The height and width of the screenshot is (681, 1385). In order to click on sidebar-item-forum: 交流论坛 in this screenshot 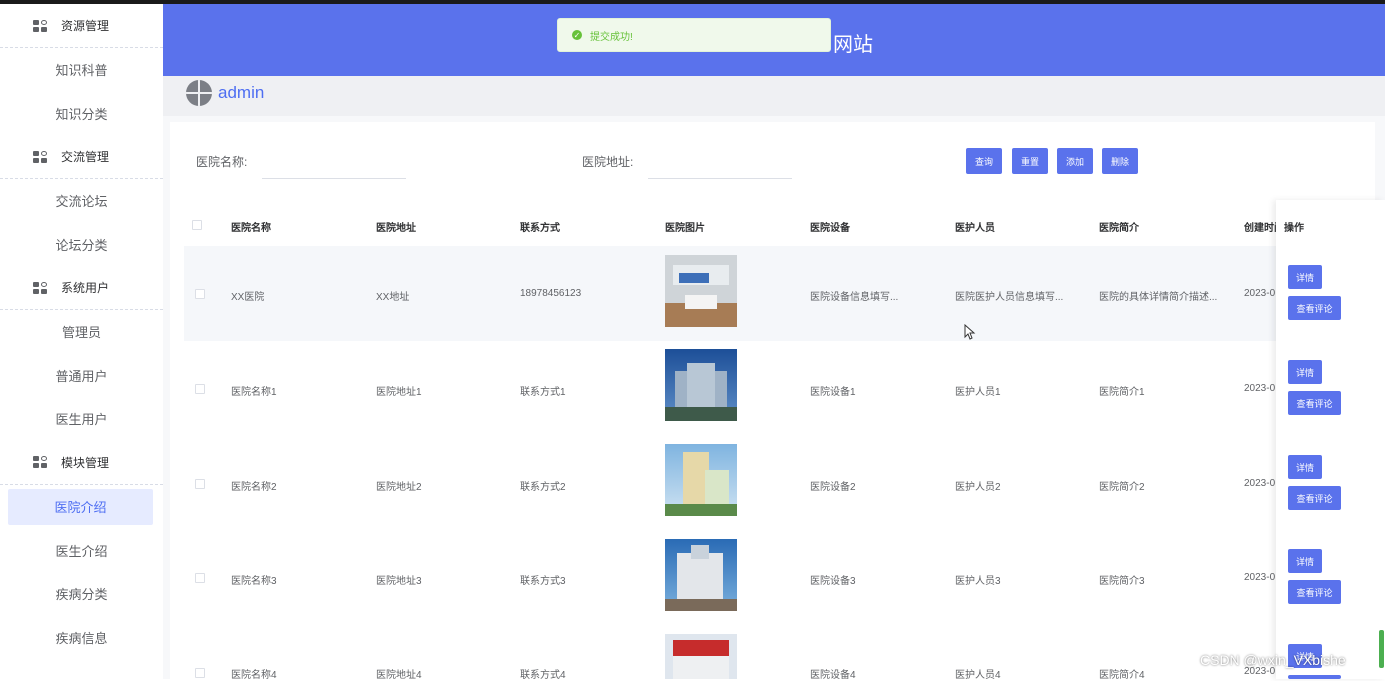, I will do `click(81, 201)`.